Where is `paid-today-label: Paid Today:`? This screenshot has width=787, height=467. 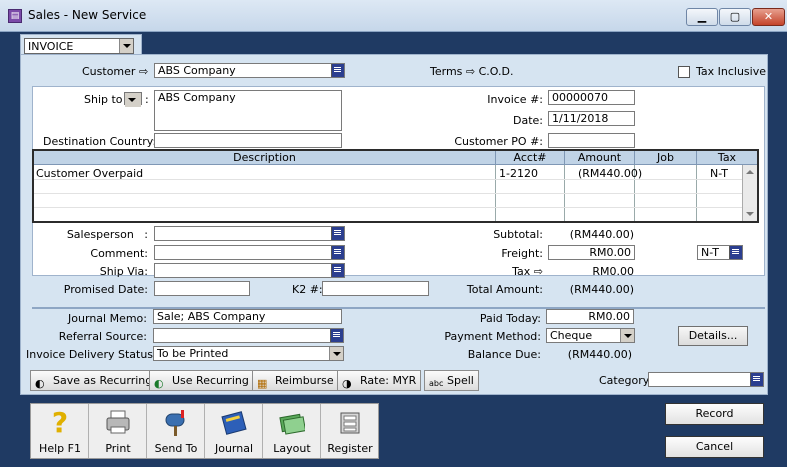 paid-today-label: Paid Today: is located at coordinates (510, 318).